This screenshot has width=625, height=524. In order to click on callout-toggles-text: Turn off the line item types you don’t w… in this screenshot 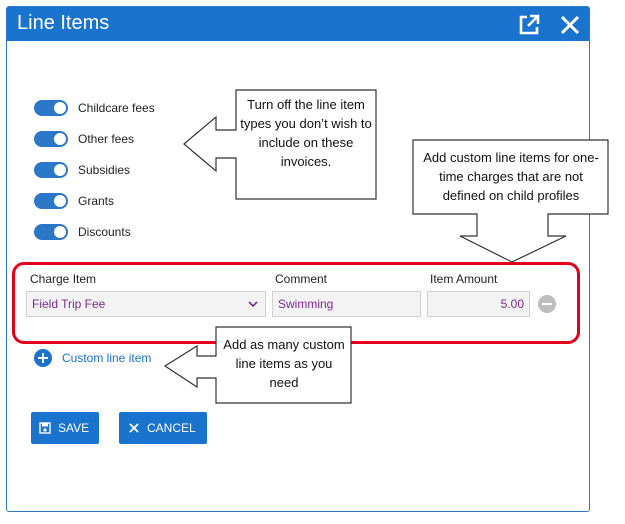, I will do `click(306, 133)`.